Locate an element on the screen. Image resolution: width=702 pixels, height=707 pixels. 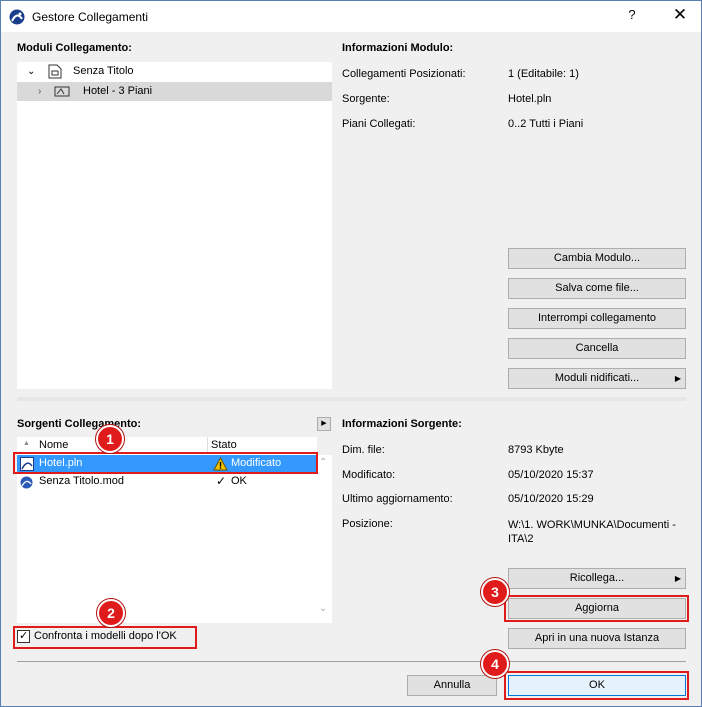
last-update-label: Ultimo aggiornamento: is located at coordinates (397, 499).